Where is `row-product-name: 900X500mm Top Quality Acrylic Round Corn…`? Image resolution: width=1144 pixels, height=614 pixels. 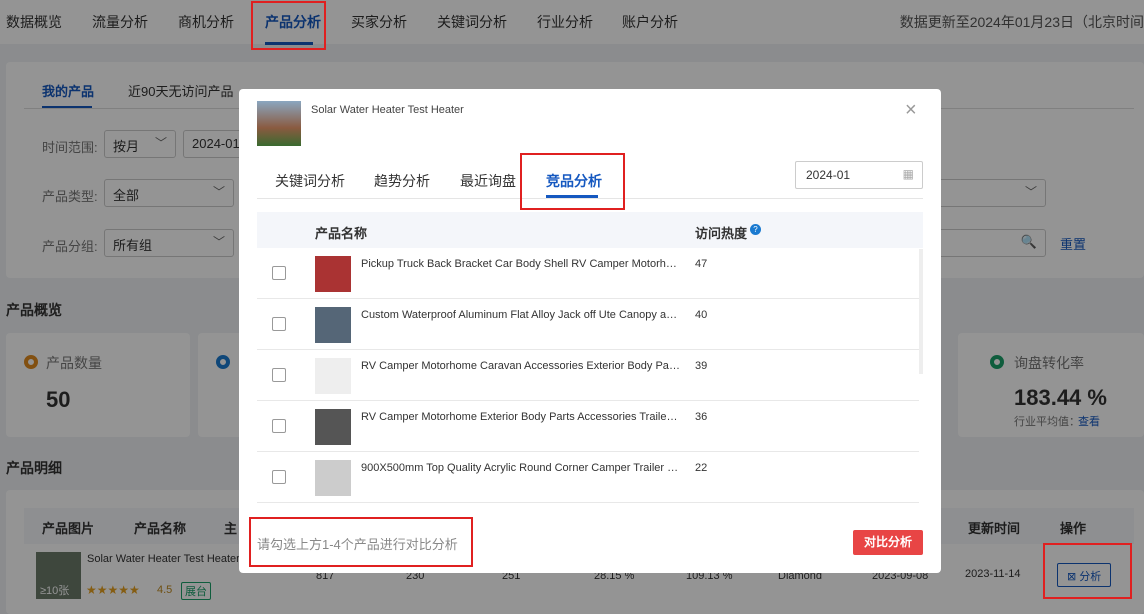 row-product-name: 900X500mm Top Quality Acrylic Round Corn… is located at coordinates (521, 468).